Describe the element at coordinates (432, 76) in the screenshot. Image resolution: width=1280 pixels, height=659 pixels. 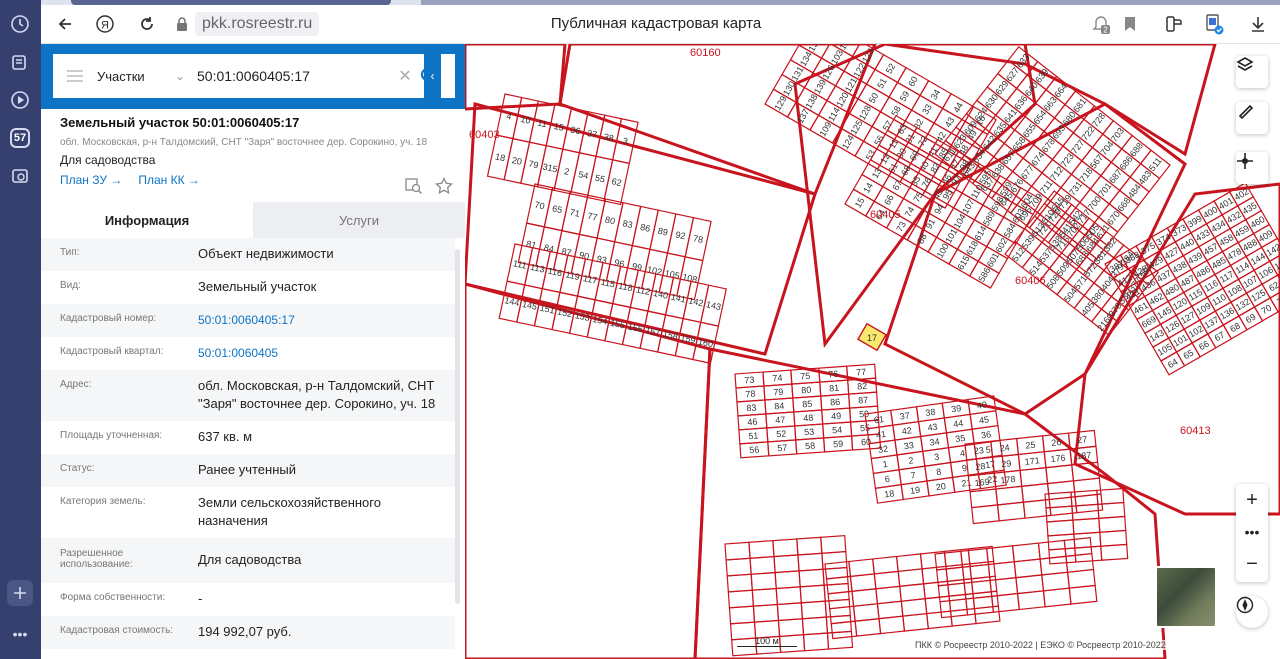
I see `collapse-panel-button: ‹` at that location.